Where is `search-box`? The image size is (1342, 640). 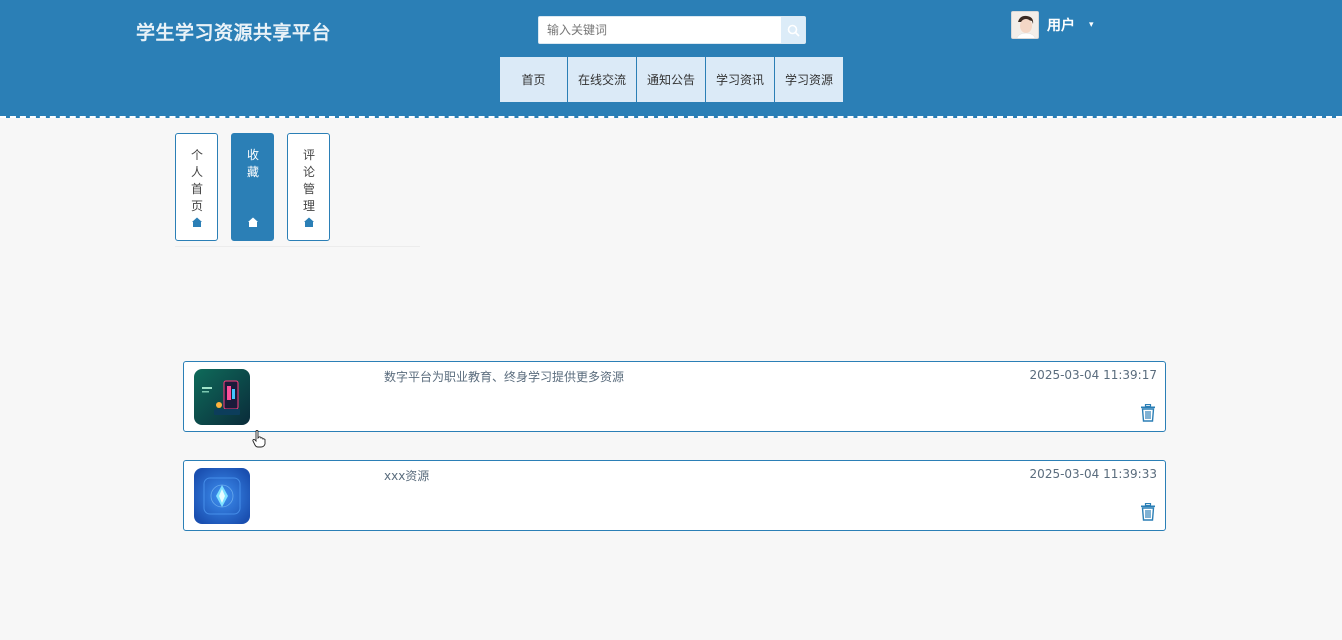 search-box is located at coordinates (672, 30).